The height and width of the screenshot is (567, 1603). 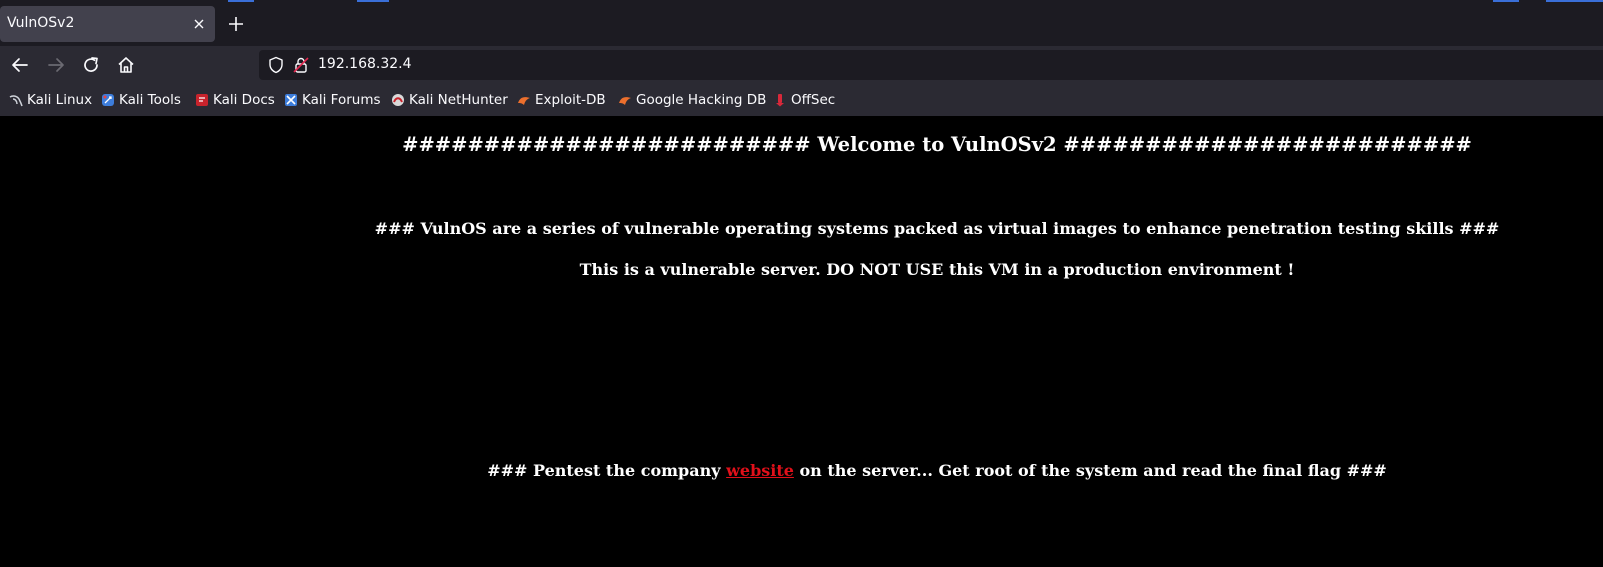 I want to click on tab-title: VulnOSv2, so click(x=41, y=23).